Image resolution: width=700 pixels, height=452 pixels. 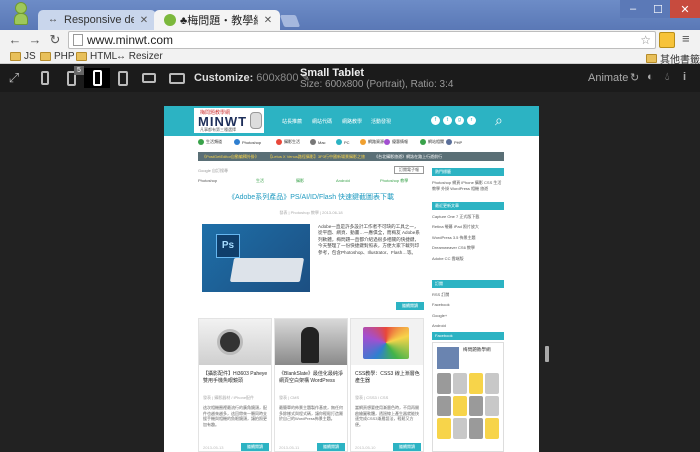 What do you see at coordinates (311, 197) in the screenshot?
I see `post-title: 《Adobe系列產品》PS/AI/ID/Flash 快速鍵截圖表下載` at bounding box center [311, 197].